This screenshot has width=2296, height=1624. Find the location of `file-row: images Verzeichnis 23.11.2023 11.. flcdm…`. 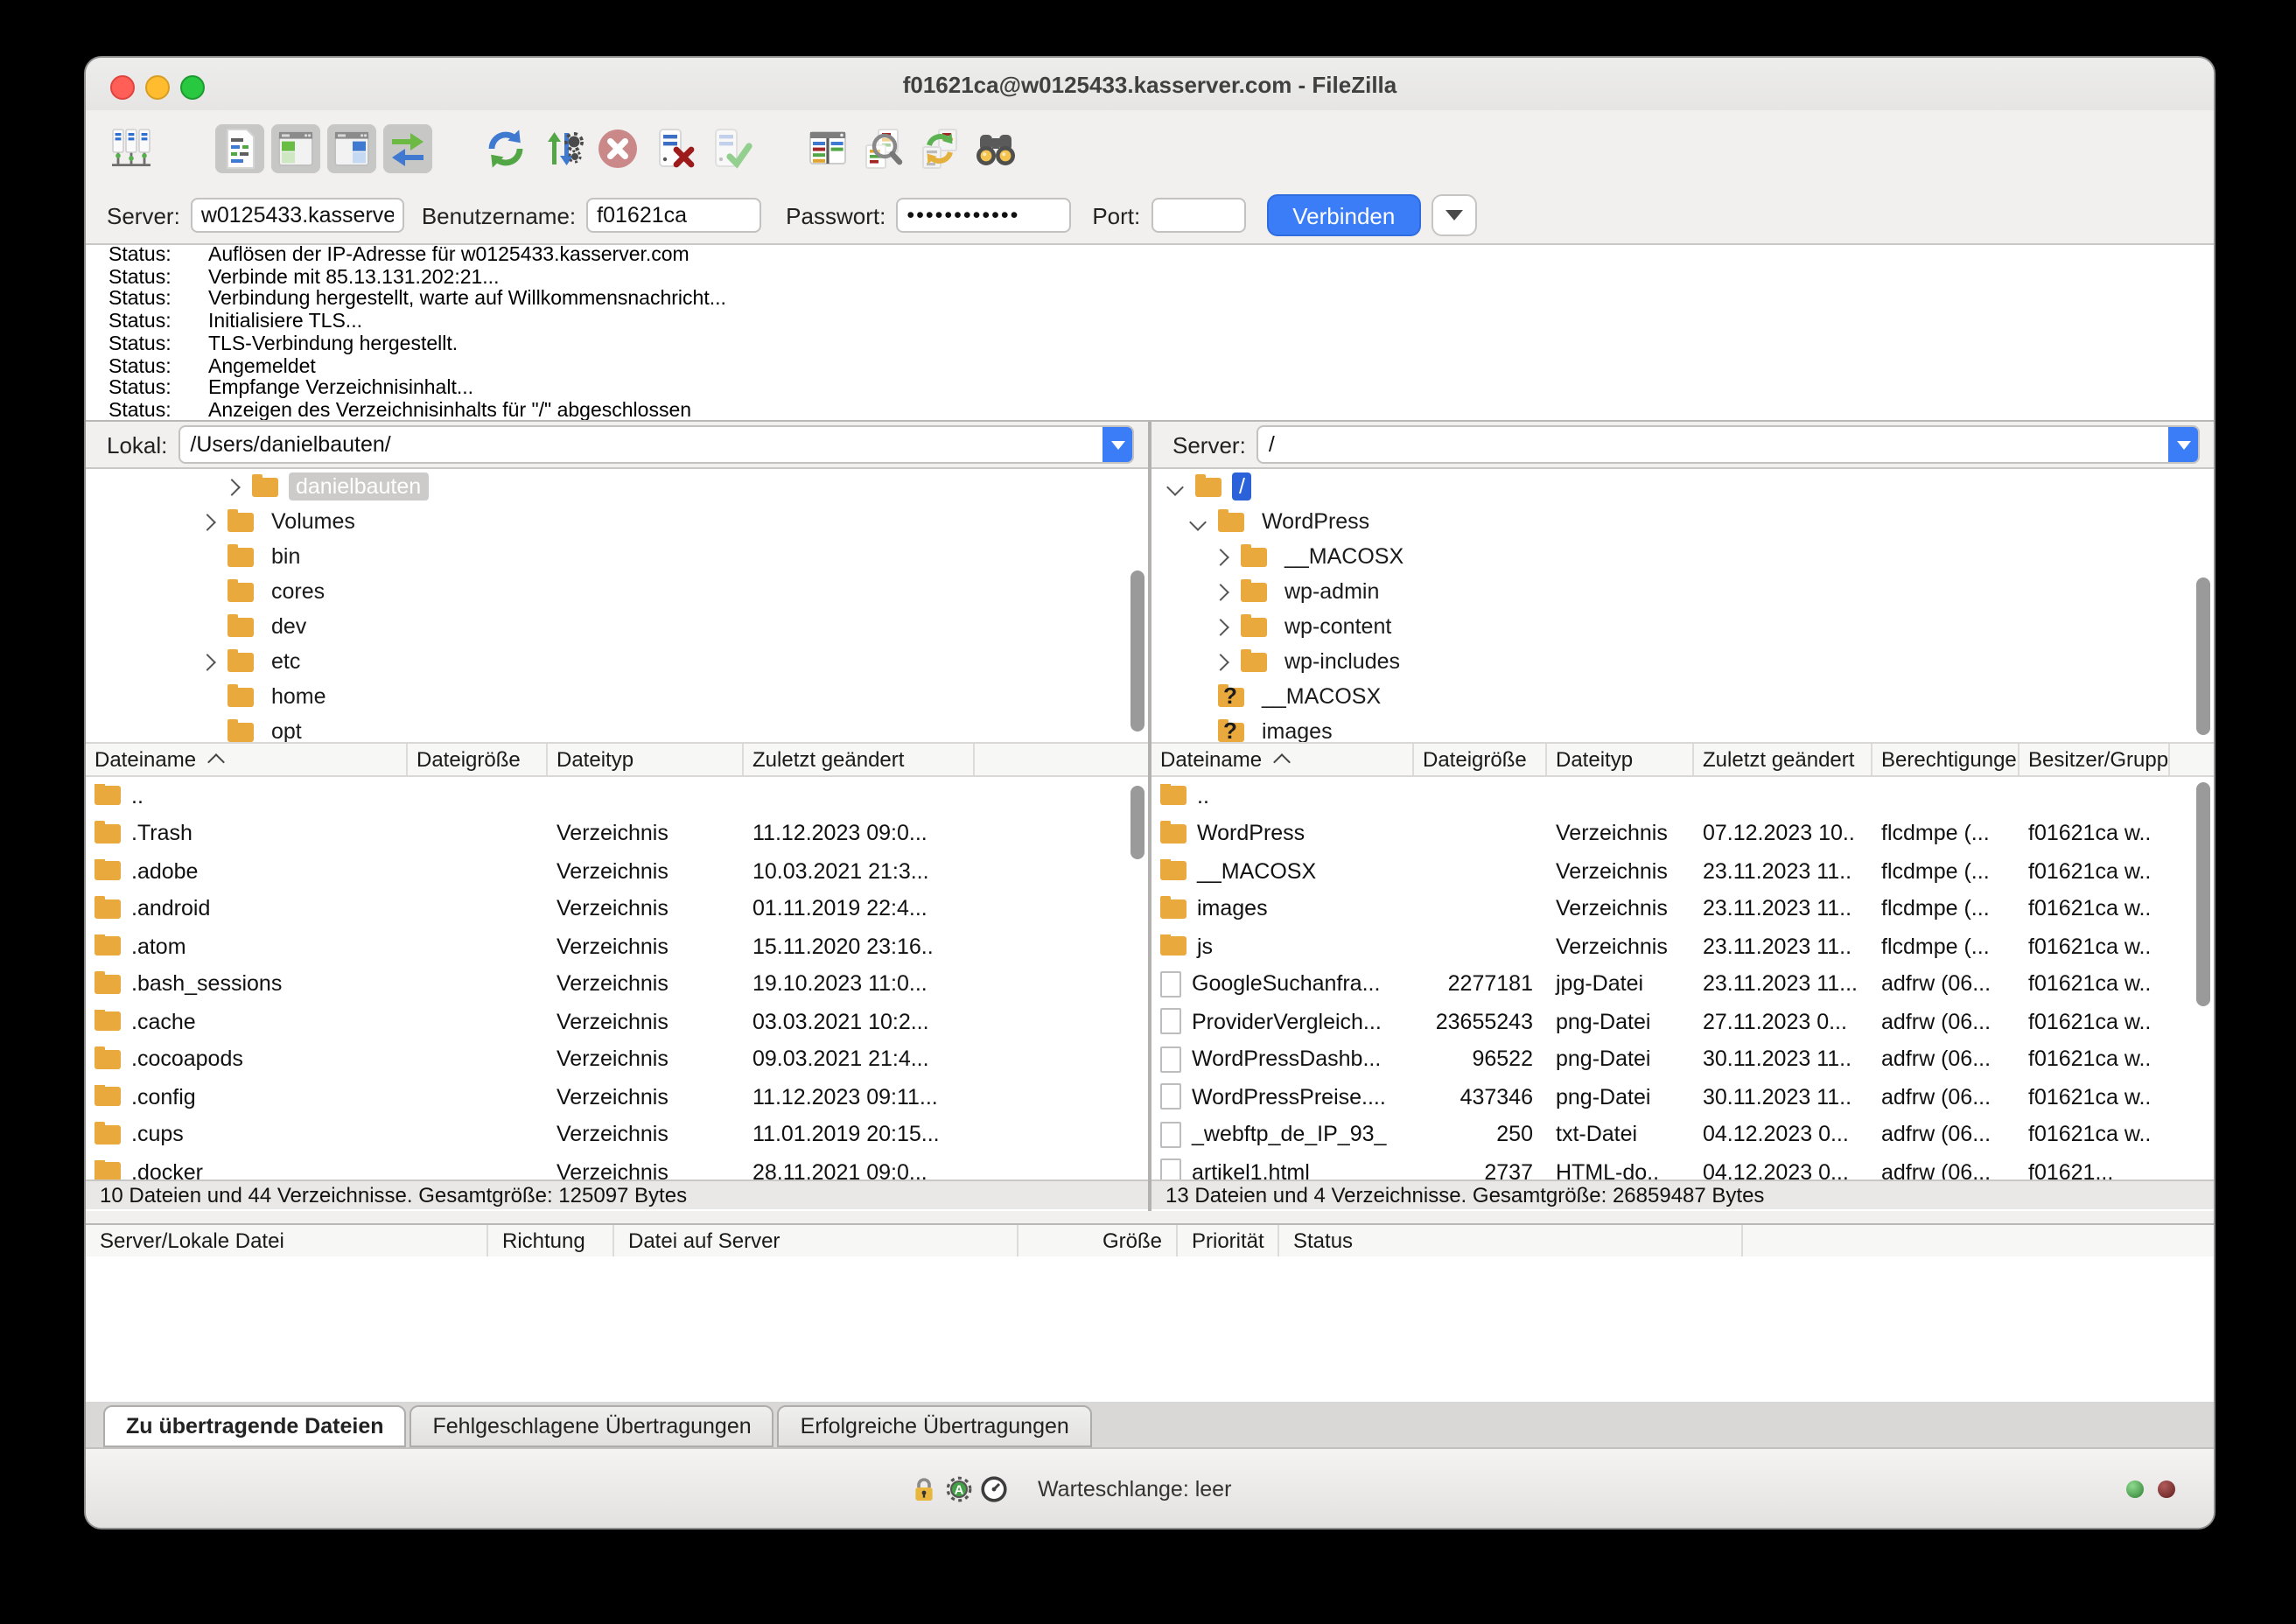

file-row: images Verzeichnis 23.11.2023 11.. flcdm… is located at coordinates (1683, 909).